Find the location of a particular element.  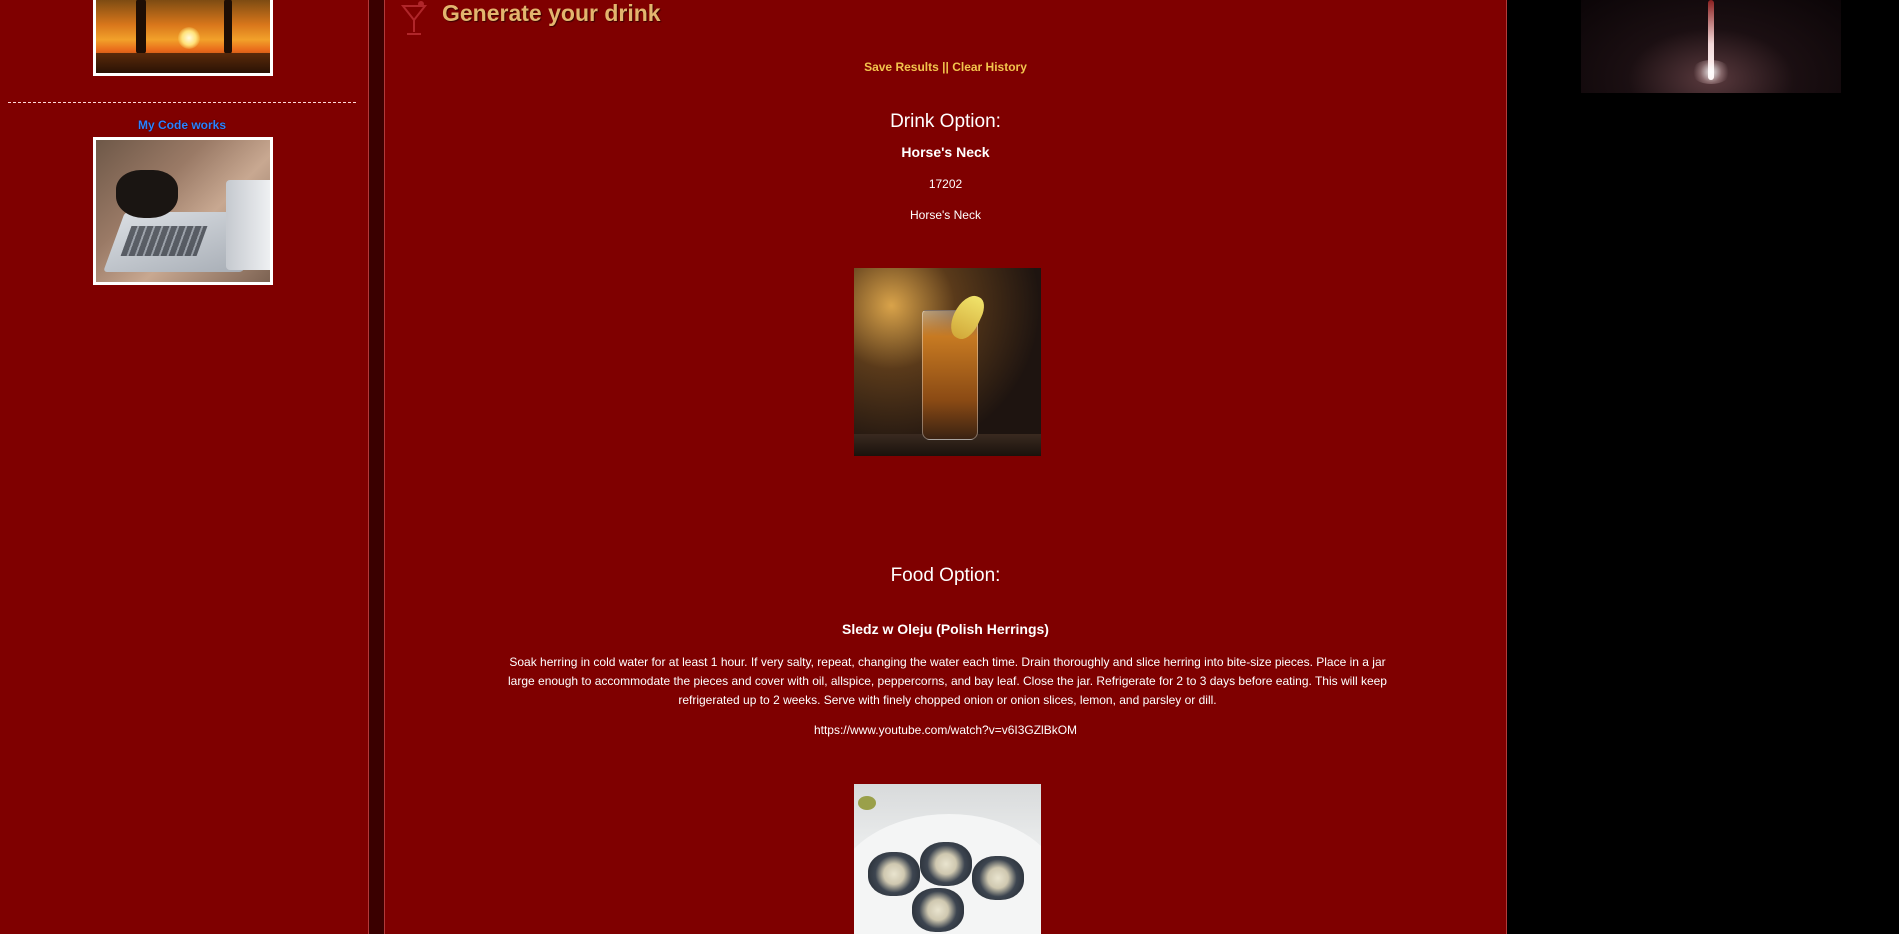

sidebar-divider is located at coordinates (182, 102).